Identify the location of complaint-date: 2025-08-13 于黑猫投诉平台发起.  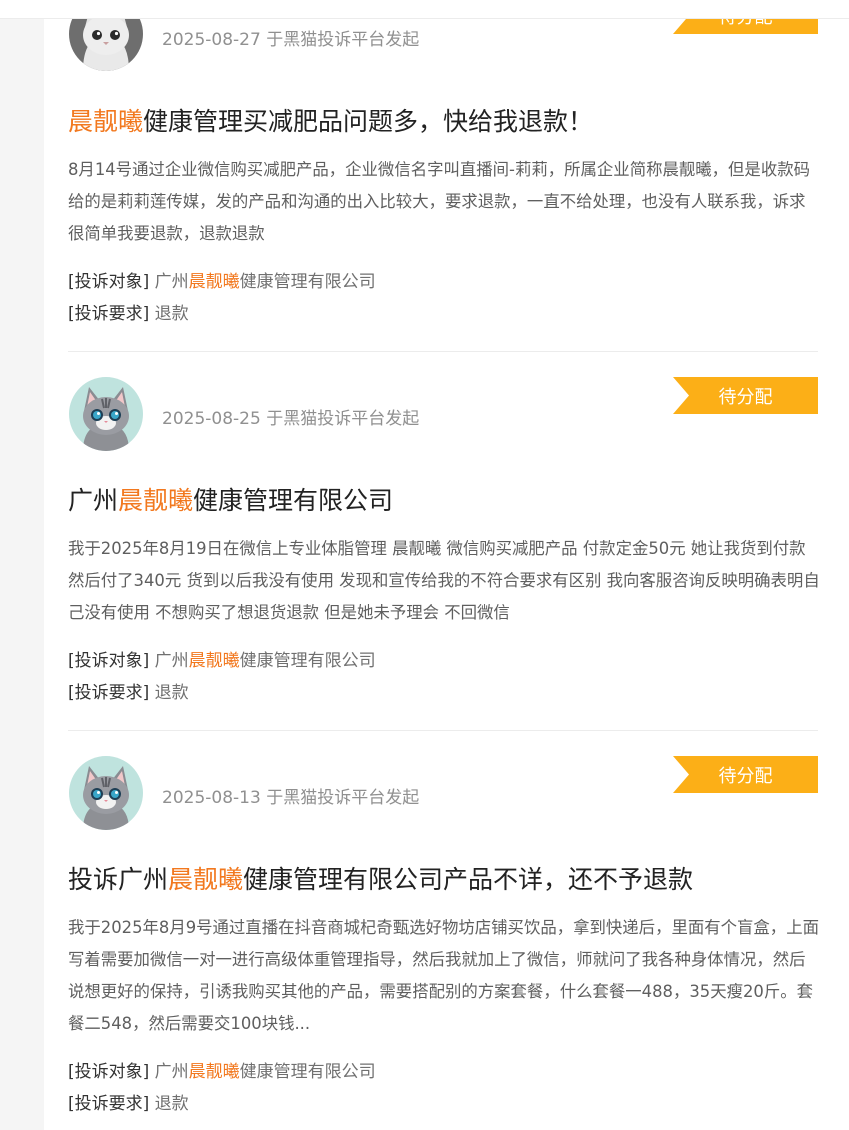
(291, 798).